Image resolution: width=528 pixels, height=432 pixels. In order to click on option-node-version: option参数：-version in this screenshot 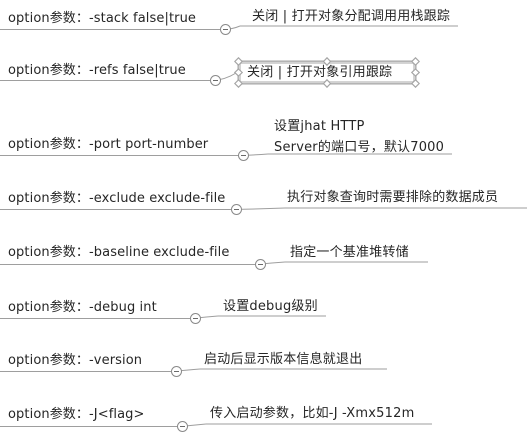, I will do `click(75, 361)`.